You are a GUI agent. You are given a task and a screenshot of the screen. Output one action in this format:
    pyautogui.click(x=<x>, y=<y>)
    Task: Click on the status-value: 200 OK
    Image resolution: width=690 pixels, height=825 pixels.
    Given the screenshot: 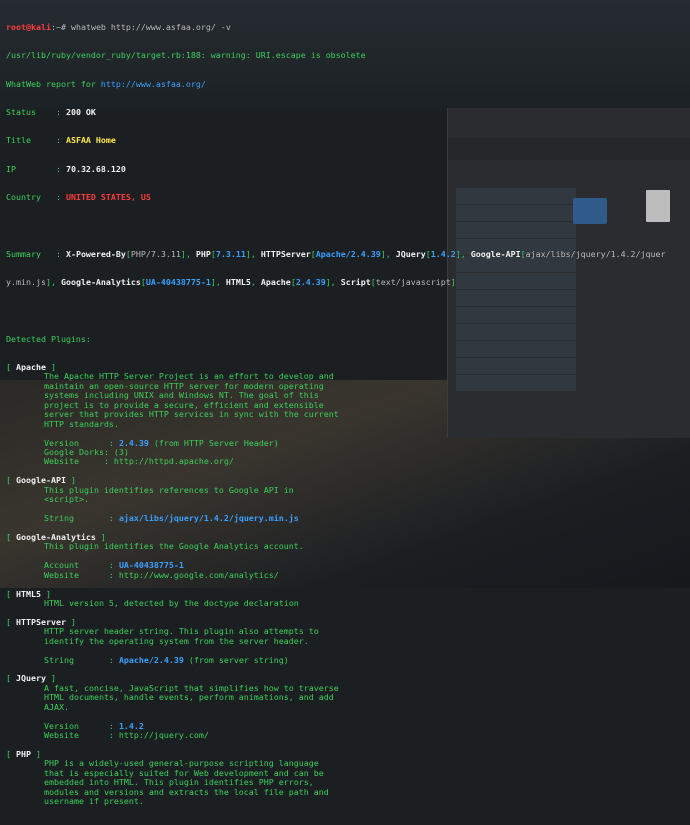 What is the action you would take?
    pyautogui.click(x=80, y=111)
    